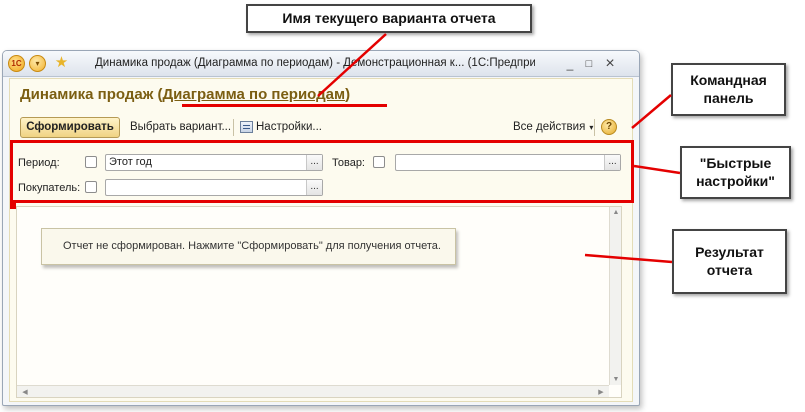 The height and width of the screenshot is (412, 805). I want to click on arrow-to-command-panel, so click(651, 111).